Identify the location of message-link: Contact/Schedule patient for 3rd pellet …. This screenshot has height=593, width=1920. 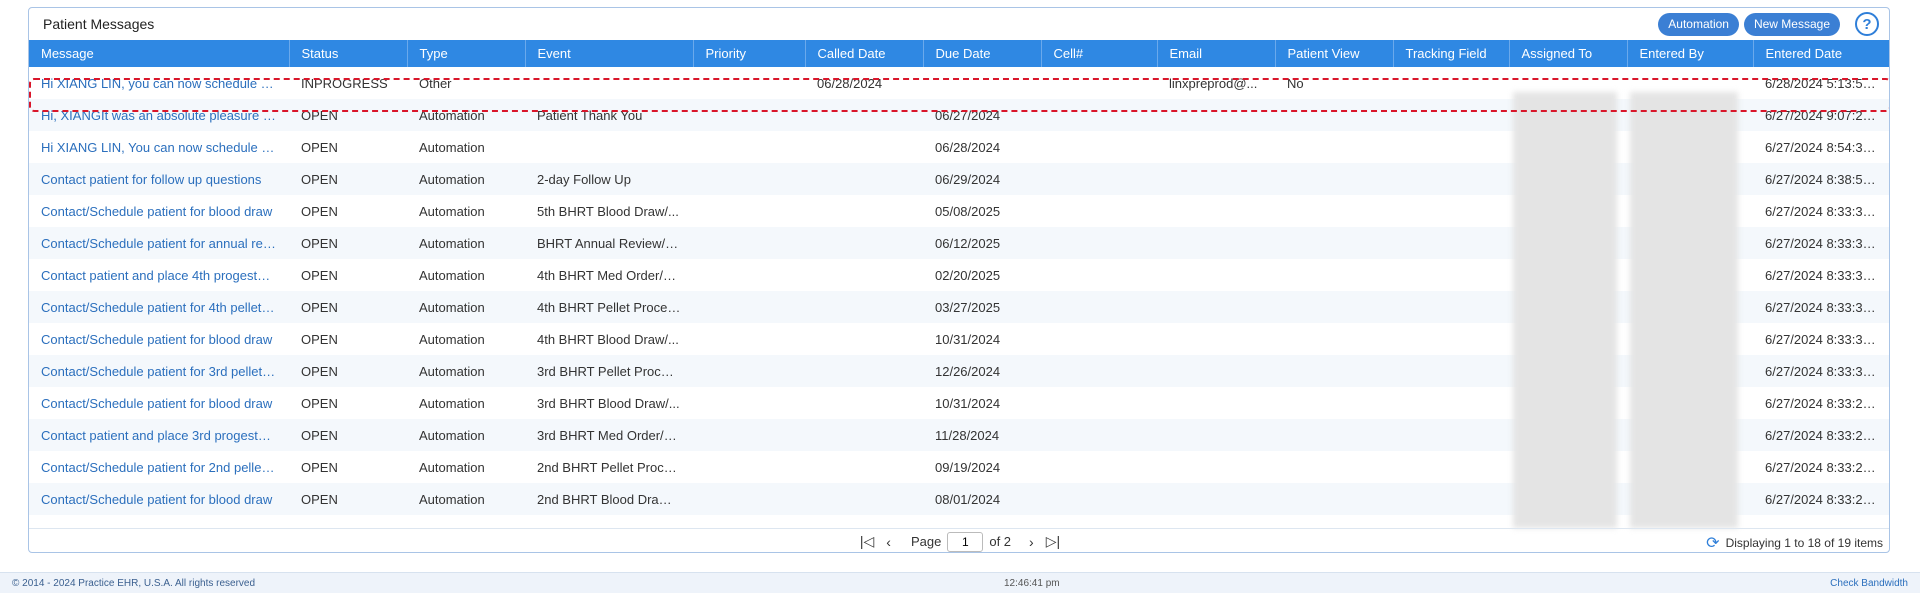
(159, 371).